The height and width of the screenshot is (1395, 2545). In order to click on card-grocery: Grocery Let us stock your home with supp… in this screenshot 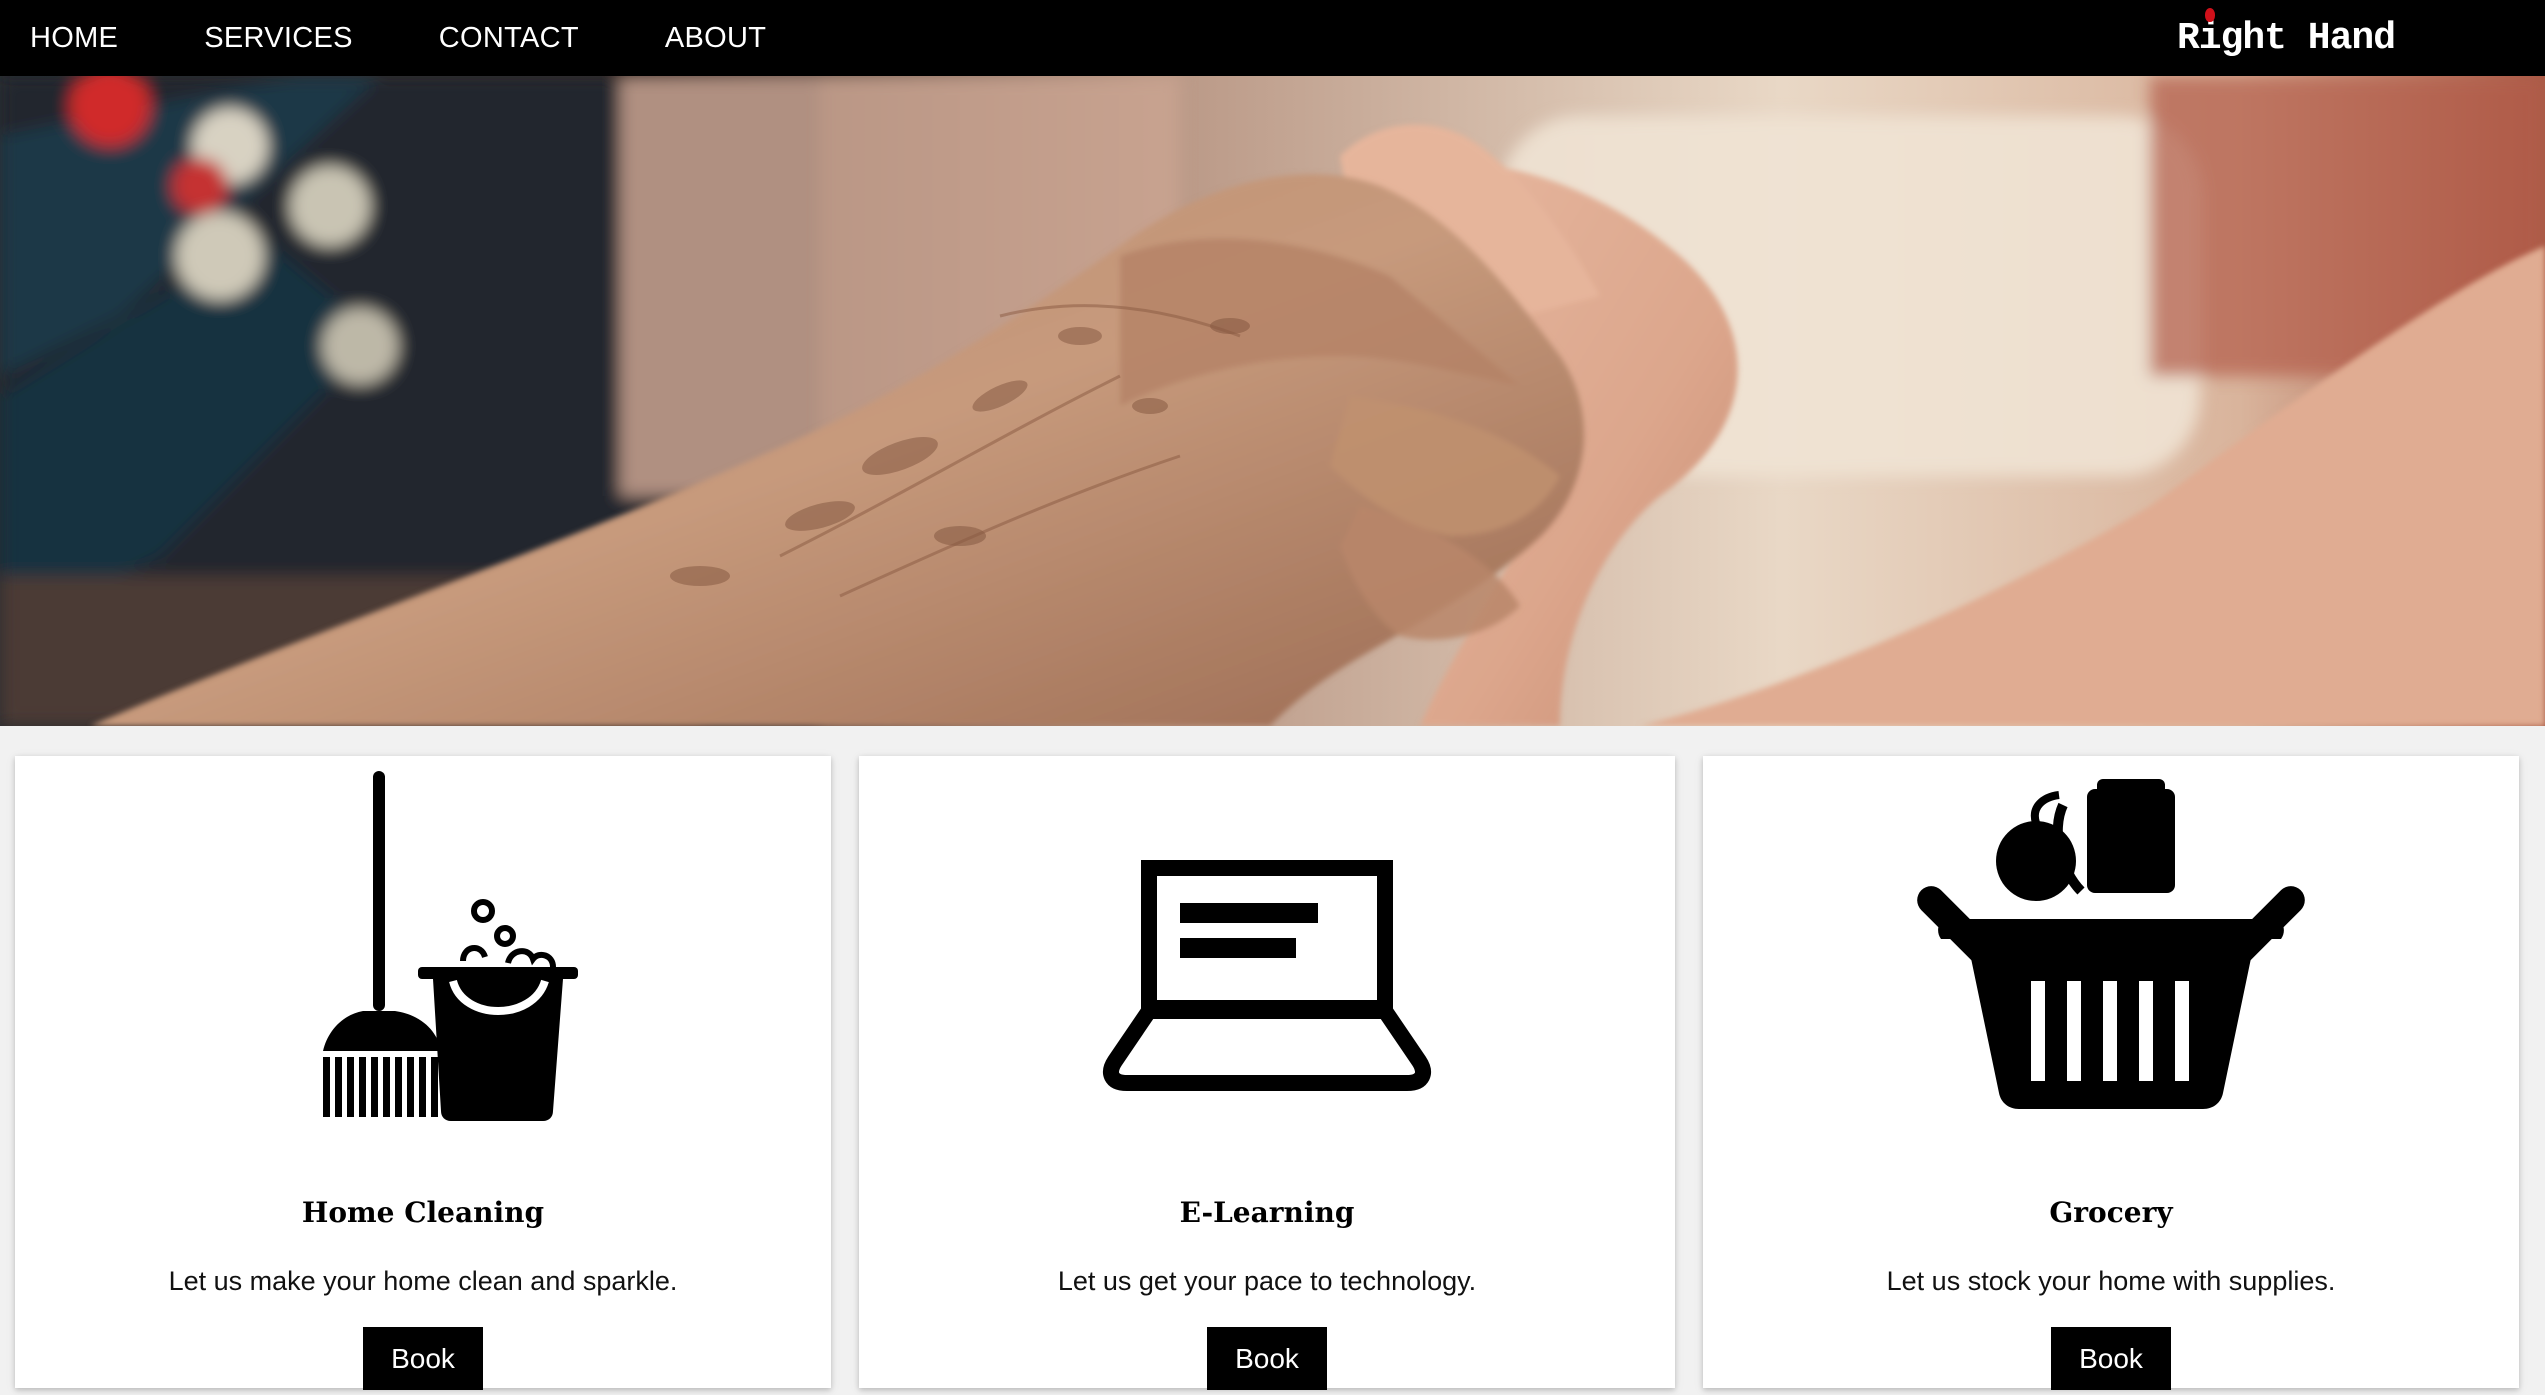, I will do `click(2111, 1073)`.